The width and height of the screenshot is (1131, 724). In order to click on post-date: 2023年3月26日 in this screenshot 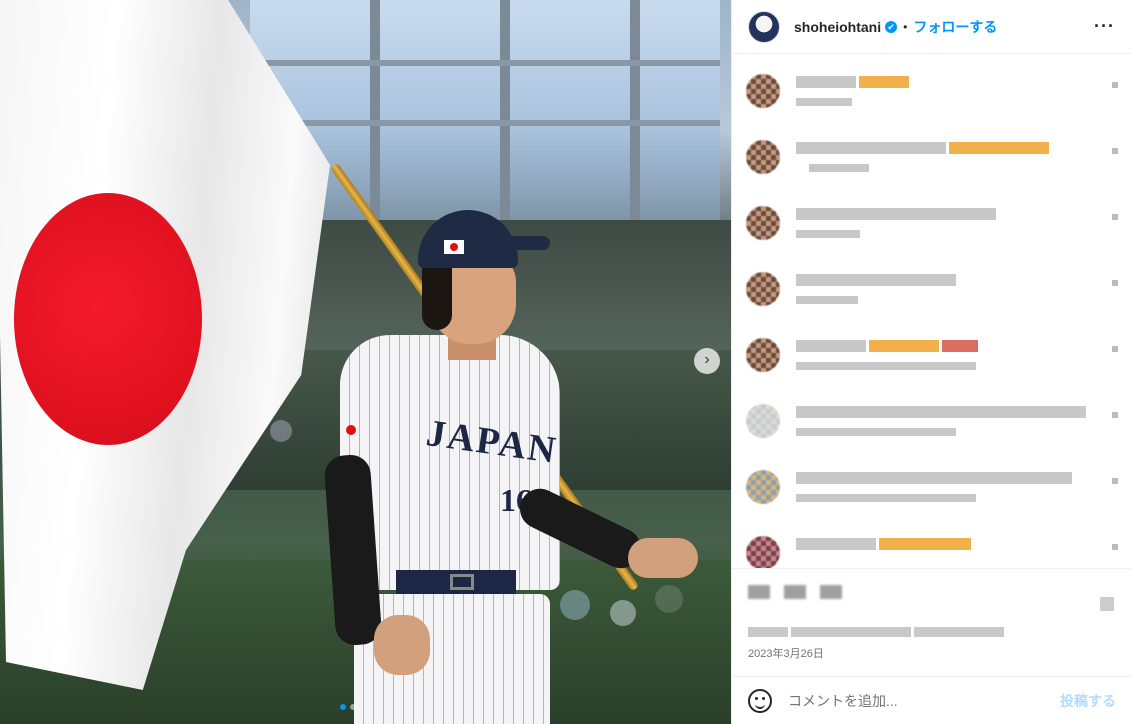, I will do `click(786, 653)`.